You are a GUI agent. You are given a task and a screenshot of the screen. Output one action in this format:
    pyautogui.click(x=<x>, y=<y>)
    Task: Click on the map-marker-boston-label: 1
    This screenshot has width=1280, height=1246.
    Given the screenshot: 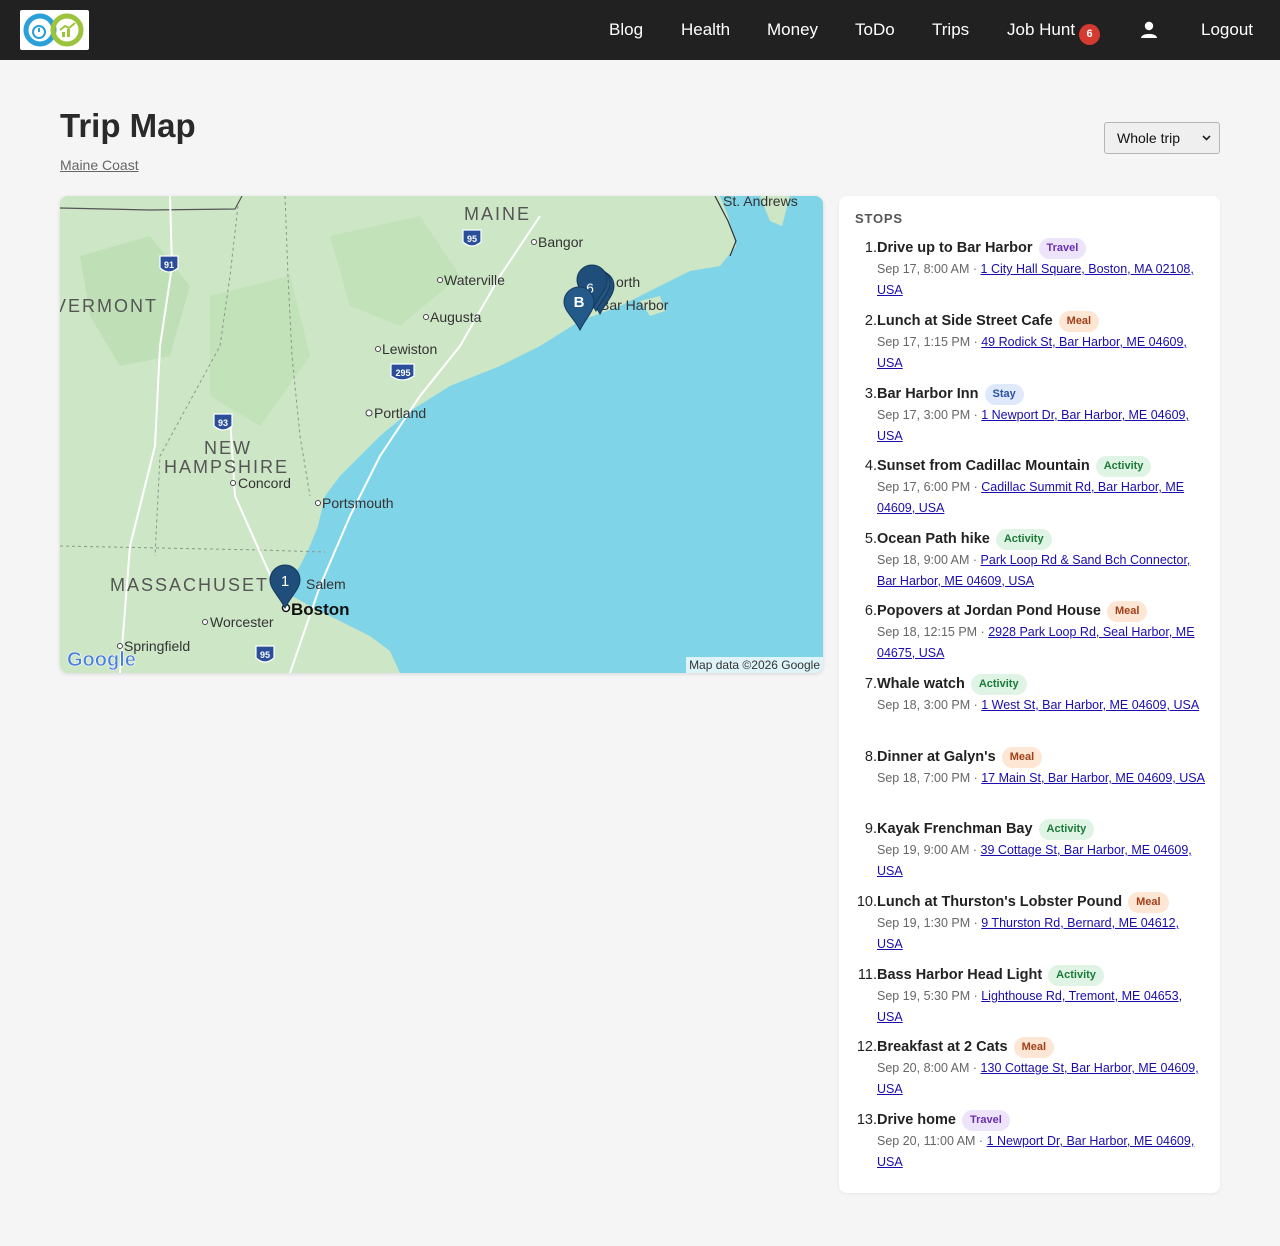 What is the action you would take?
    pyautogui.click(x=285, y=581)
    